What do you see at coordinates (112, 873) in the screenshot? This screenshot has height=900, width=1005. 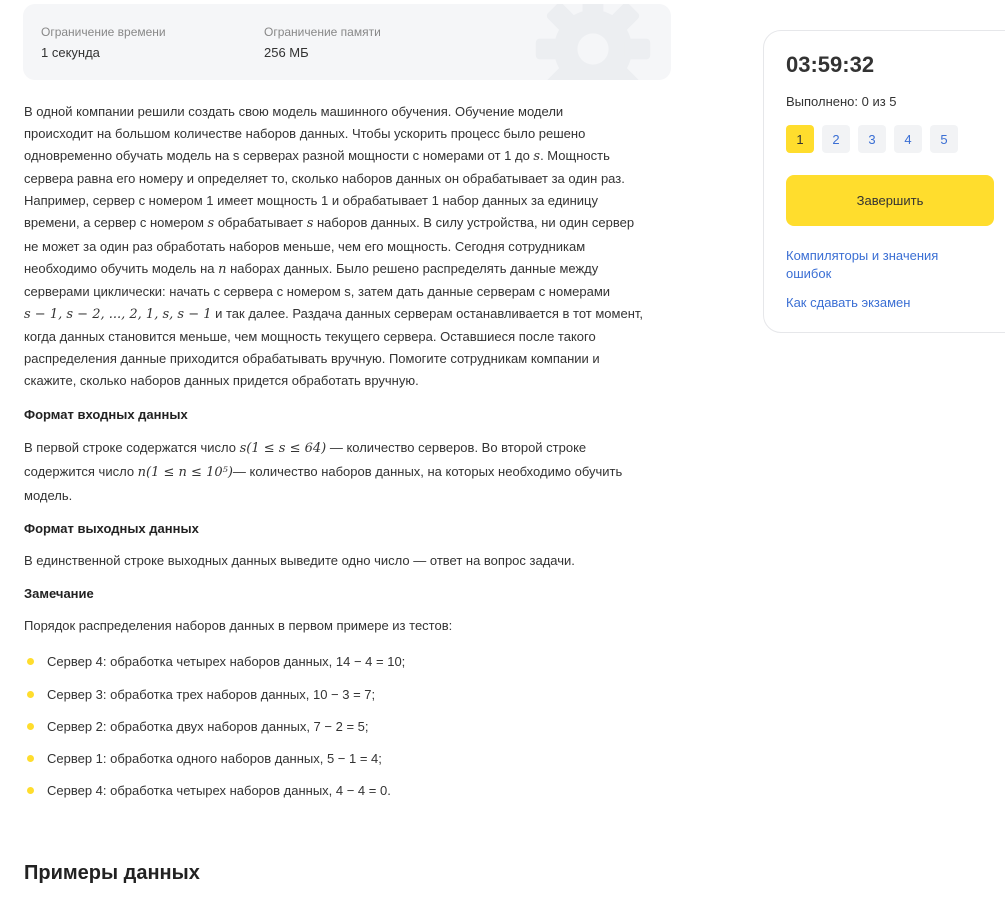 I see `examples-title: Примеры данных` at bounding box center [112, 873].